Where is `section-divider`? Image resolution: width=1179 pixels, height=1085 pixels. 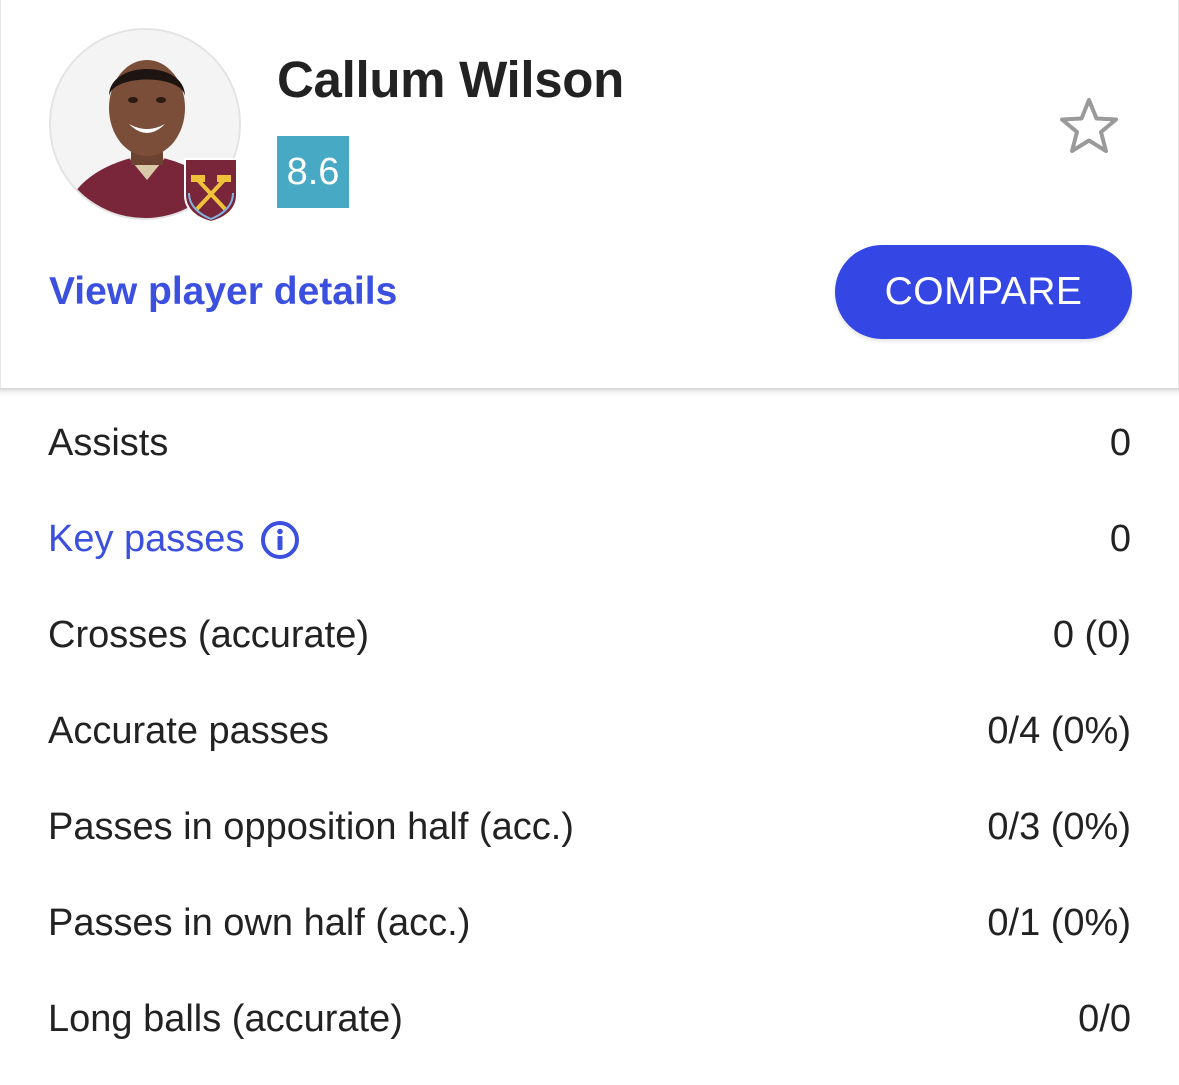 section-divider is located at coordinates (589, 392).